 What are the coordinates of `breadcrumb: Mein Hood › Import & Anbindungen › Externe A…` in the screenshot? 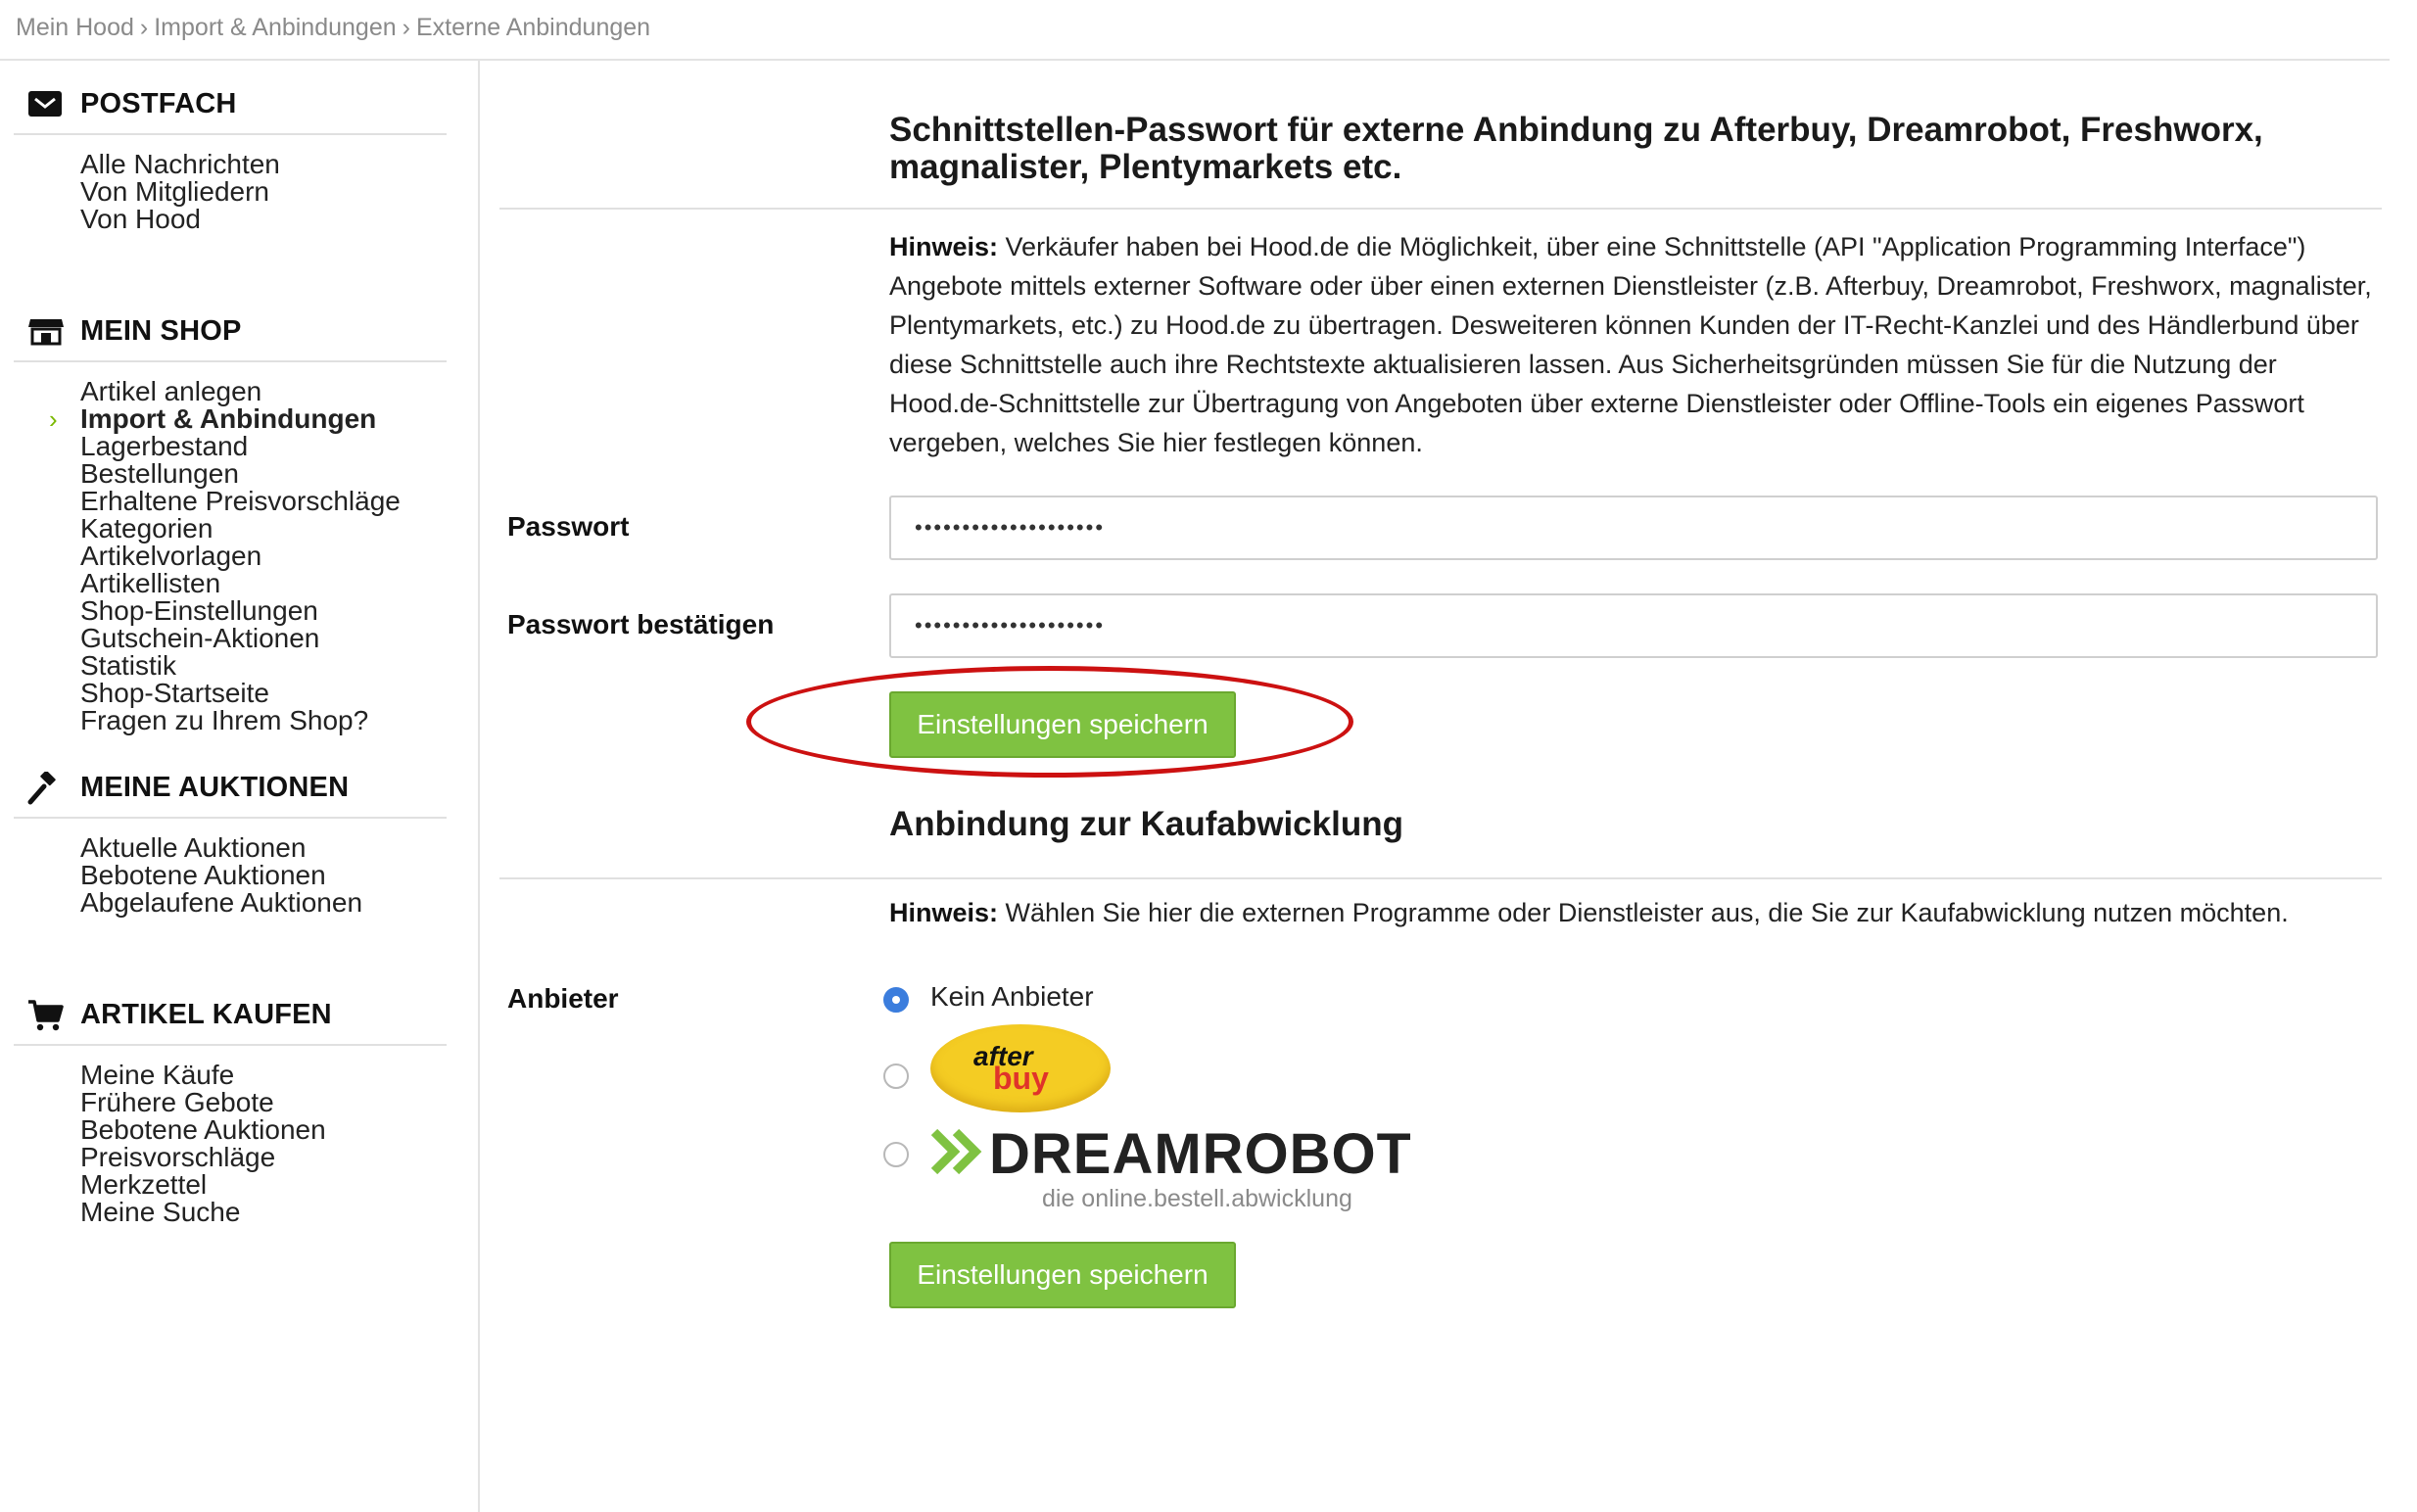 It's located at (333, 27).